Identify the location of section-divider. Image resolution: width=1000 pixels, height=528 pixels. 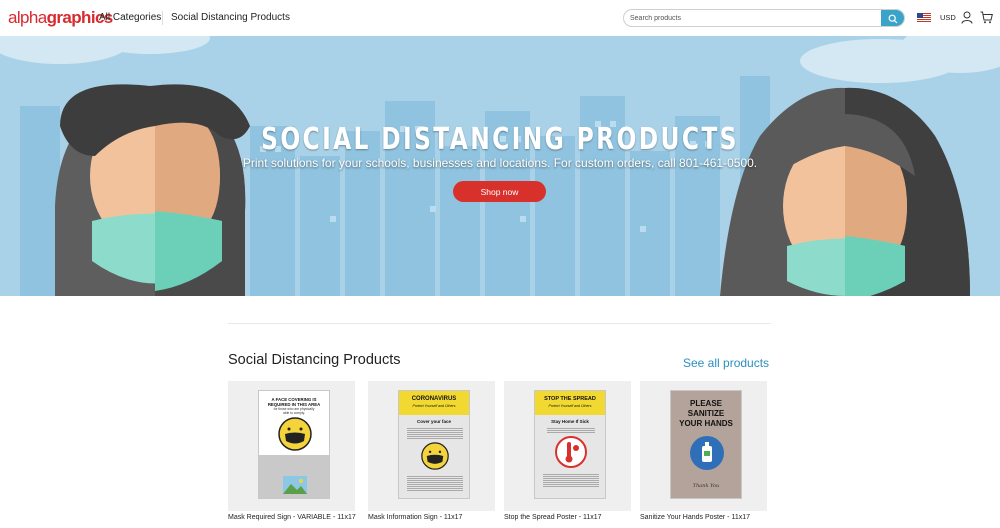
(499, 323).